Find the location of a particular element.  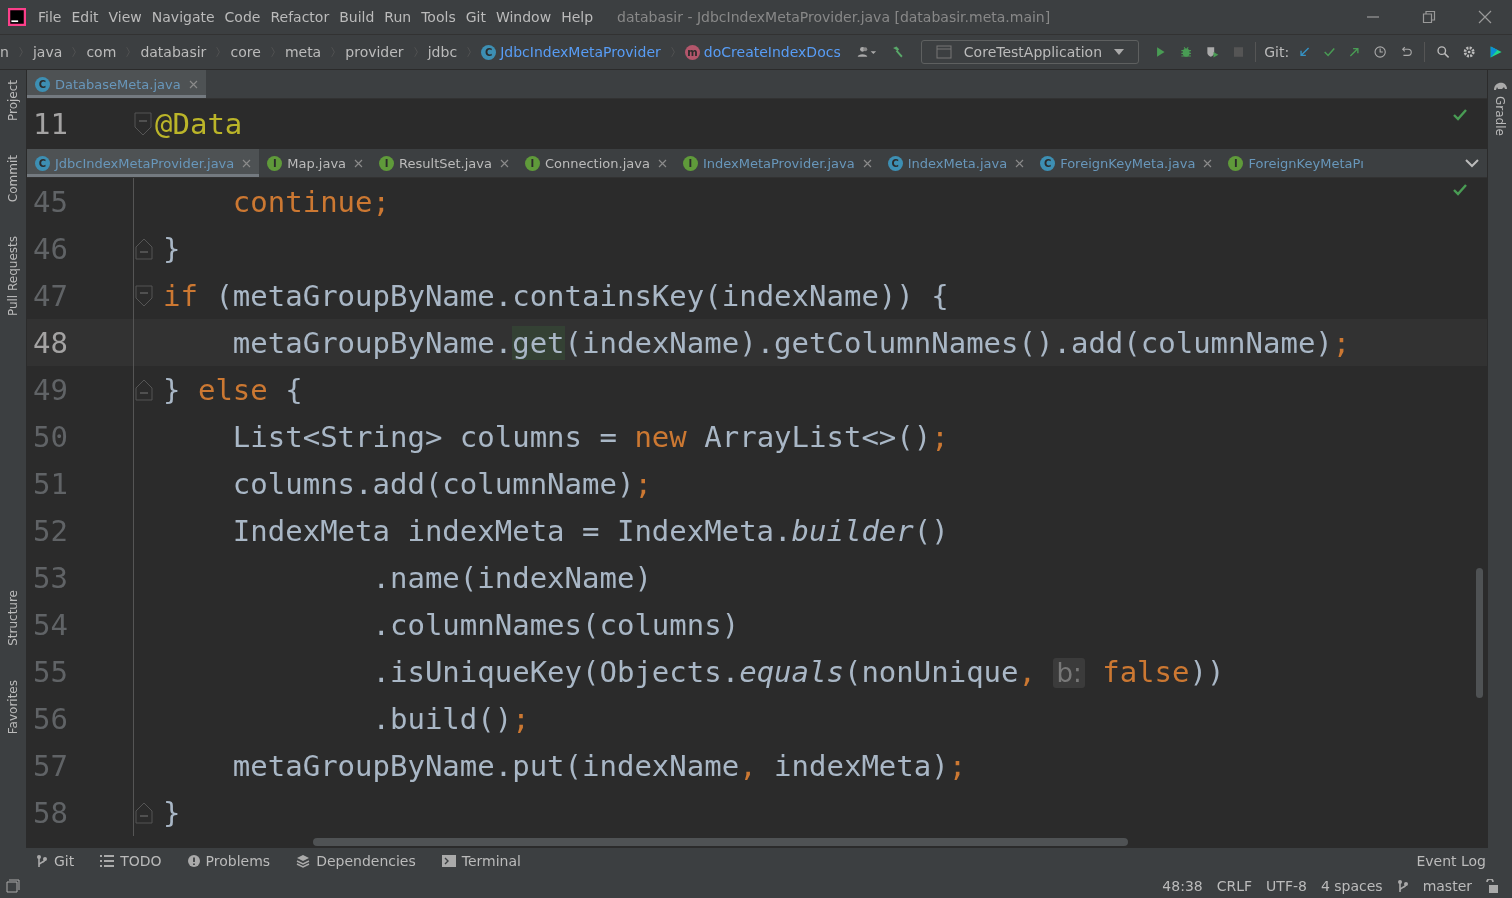

lock-icon is located at coordinates (1492, 886).